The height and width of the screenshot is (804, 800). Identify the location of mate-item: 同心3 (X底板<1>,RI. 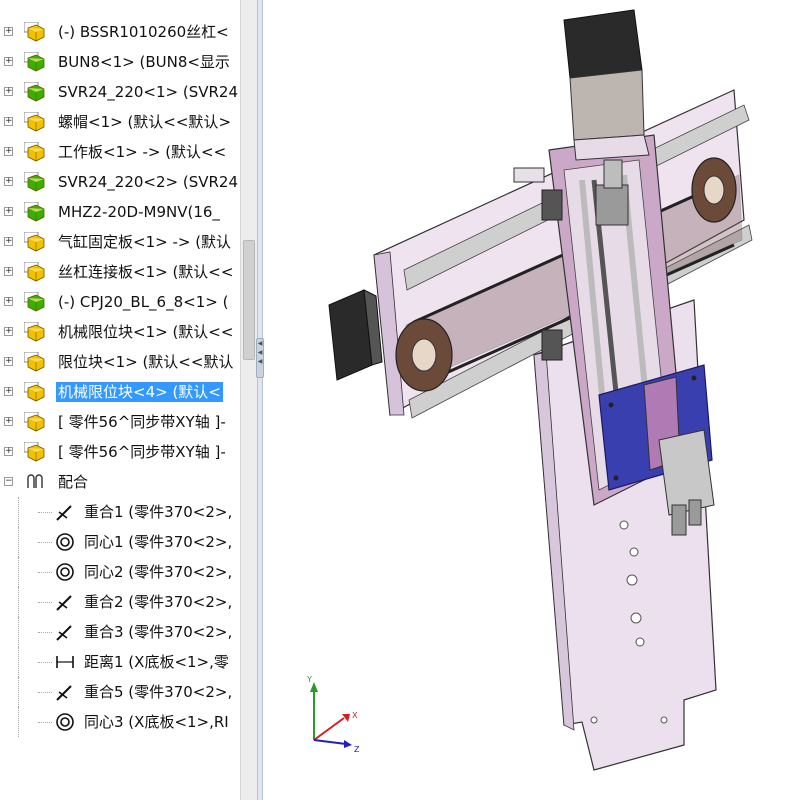
(120, 722).